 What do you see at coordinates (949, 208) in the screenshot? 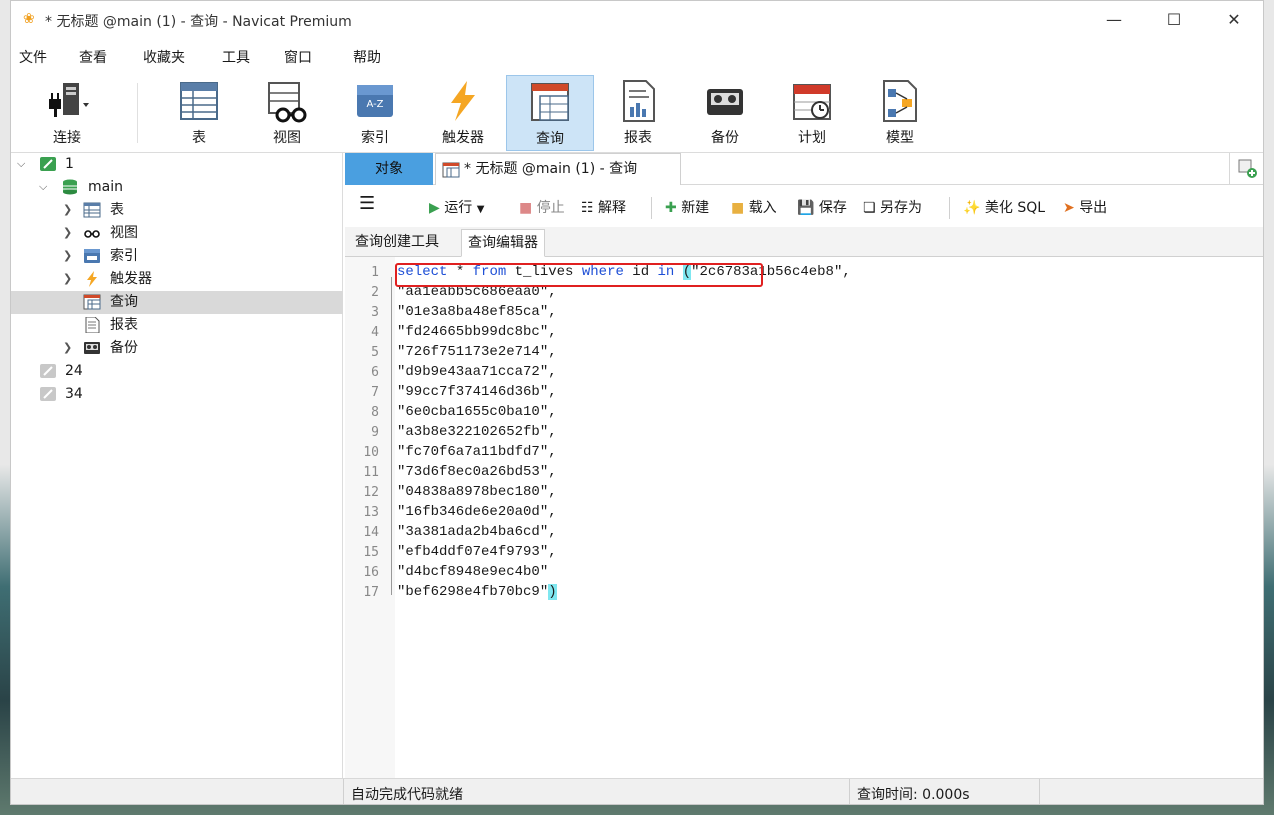
I see `toolbar-separator` at bounding box center [949, 208].